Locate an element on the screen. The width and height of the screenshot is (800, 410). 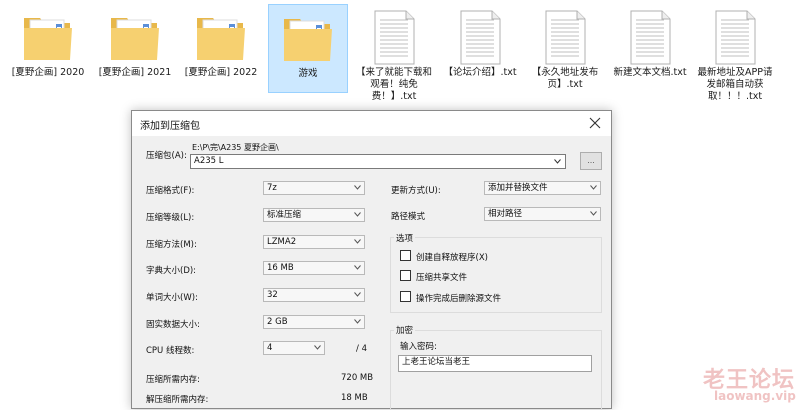
mem-compress-value: 720 MB is located at coordinates (357, 378).